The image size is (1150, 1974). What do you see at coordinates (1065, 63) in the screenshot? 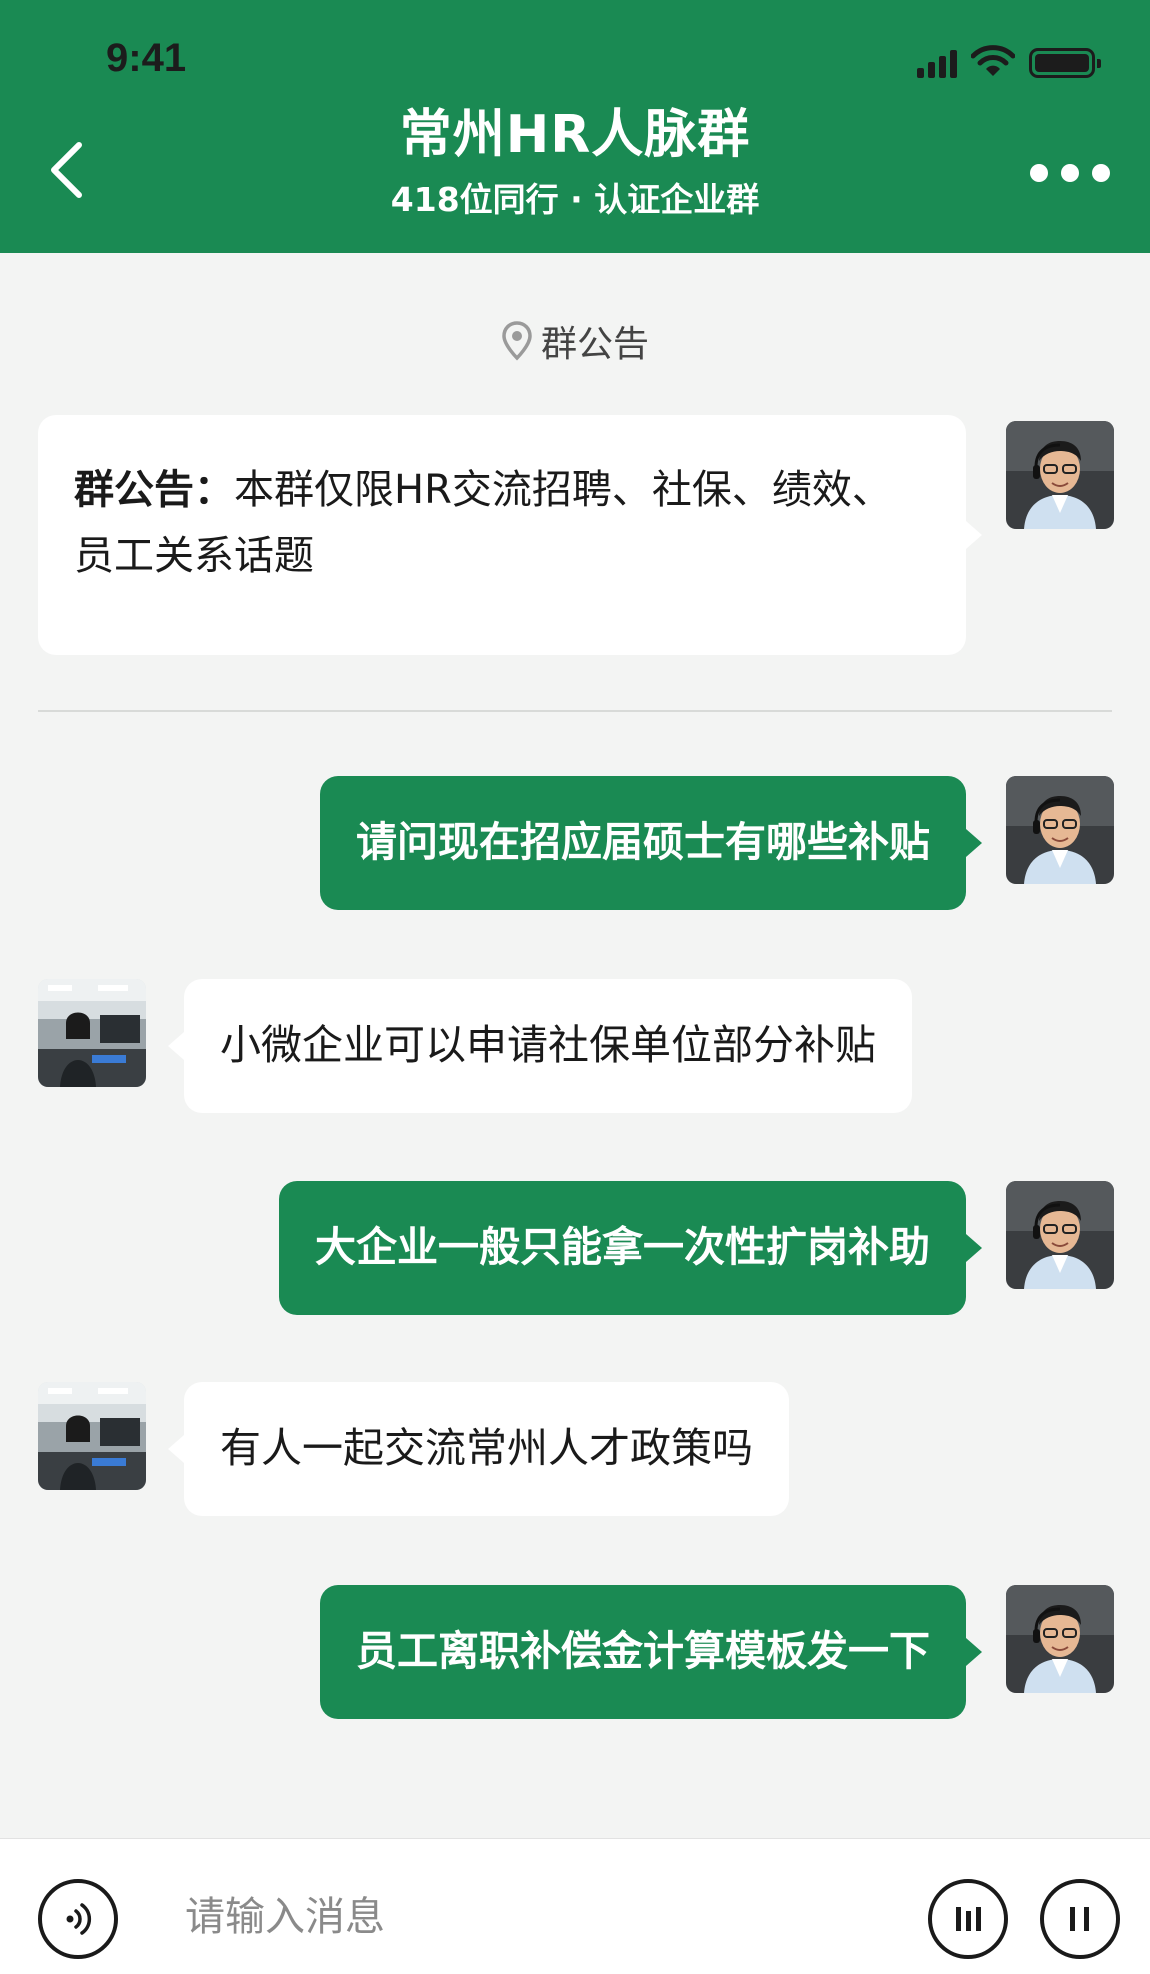
I see `battery-icon` at bounding box center [1065, 63].